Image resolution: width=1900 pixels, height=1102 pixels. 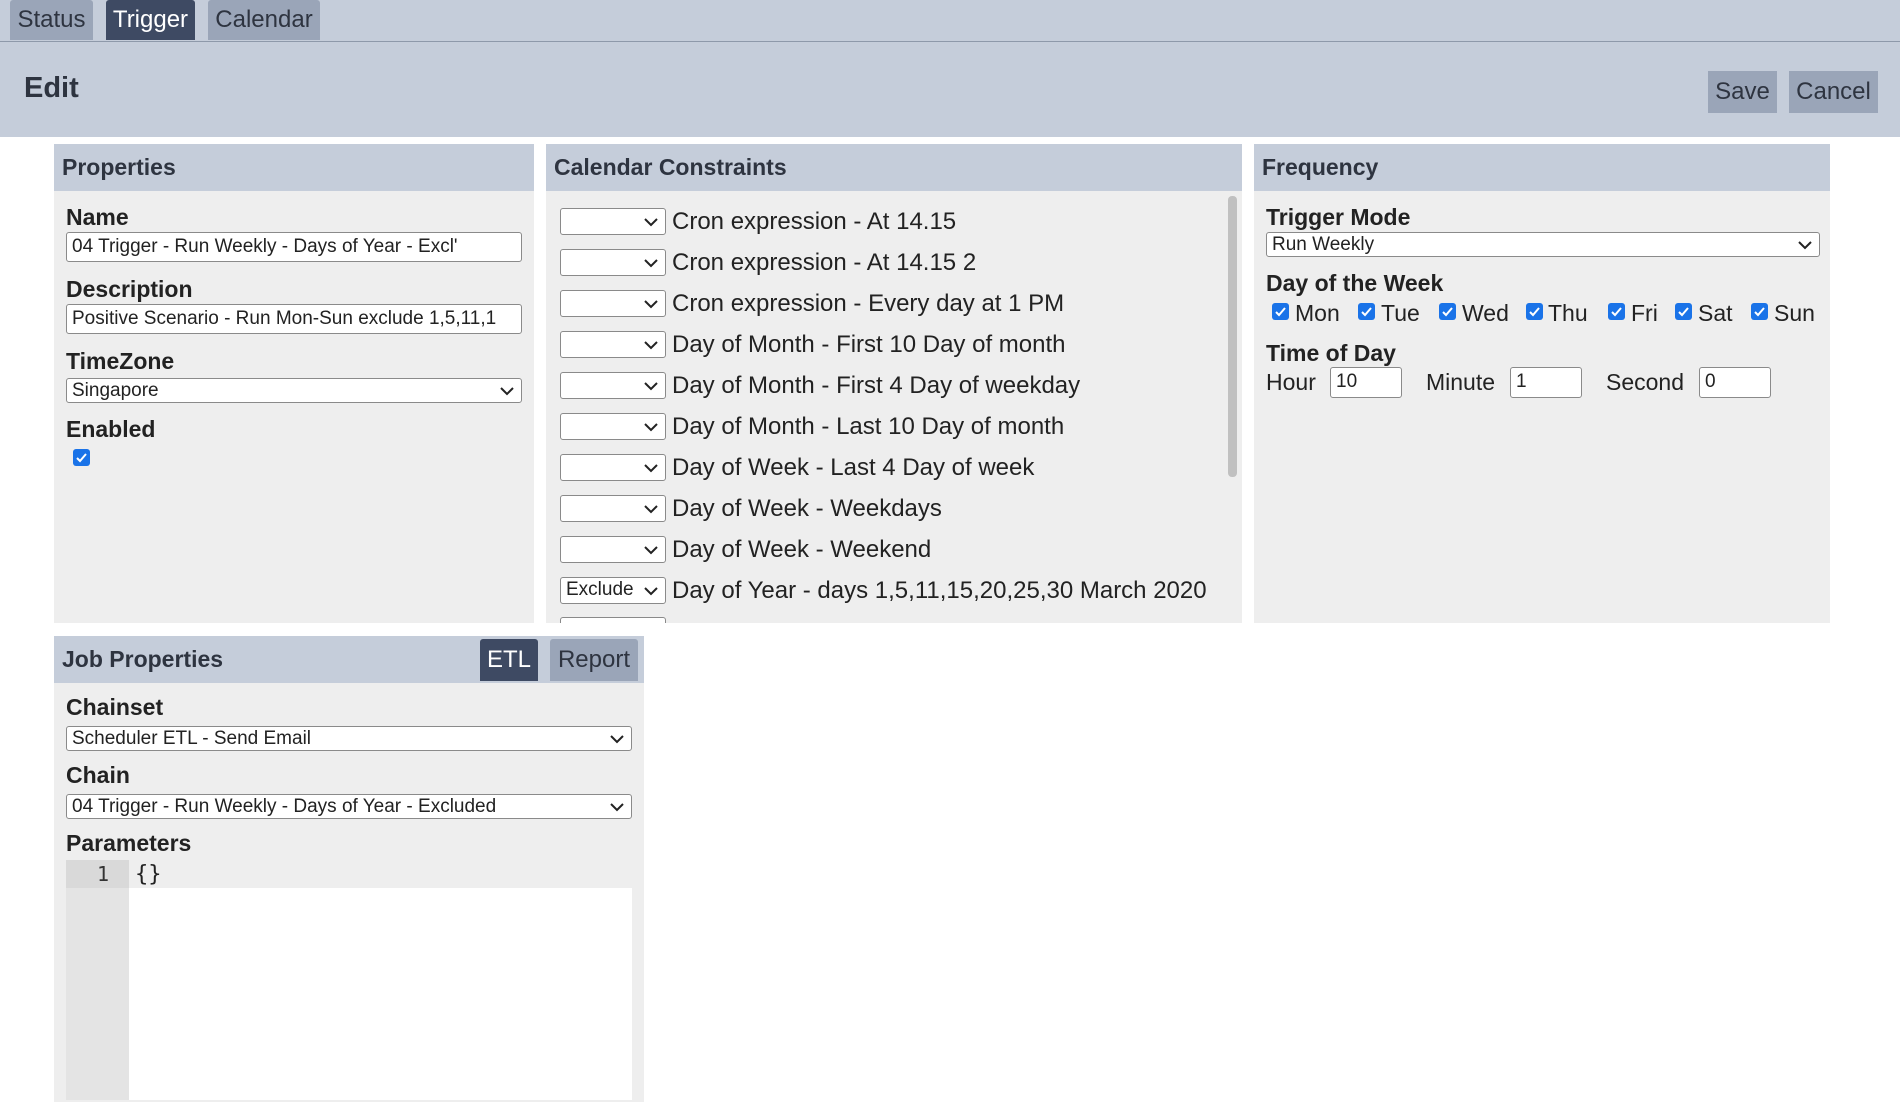 I want to click on calendar-constraints-title: Calendar Constraints, so click(x=670, y=167).